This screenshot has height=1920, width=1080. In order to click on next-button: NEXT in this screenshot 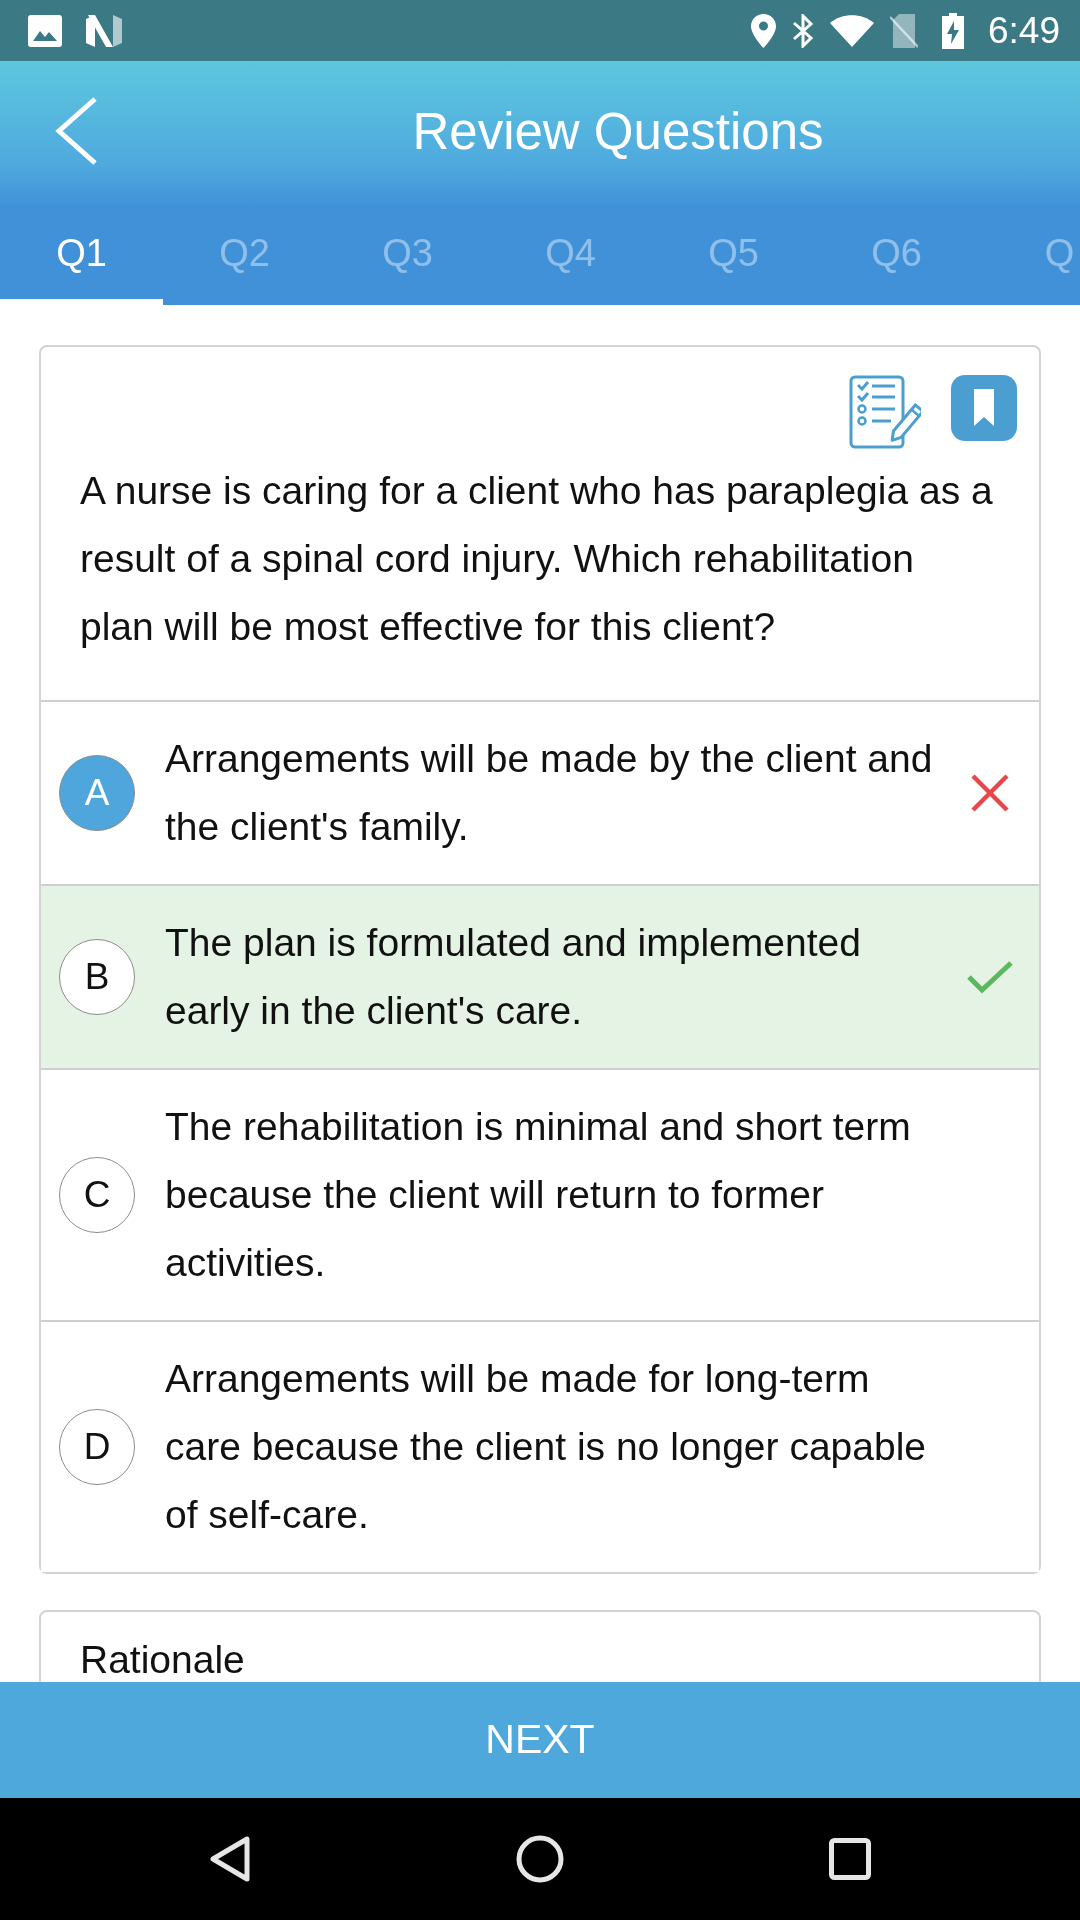, I will do `click(540, 1740)`.